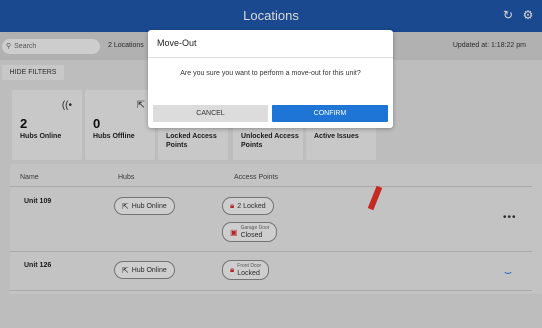 Image resolution: width=542 pixels, height=328 pixels. What do you see at coordinates (210, 113) in the screenshot?
I see `cancel-button: CANCEL` at bounding box center [210, 113].